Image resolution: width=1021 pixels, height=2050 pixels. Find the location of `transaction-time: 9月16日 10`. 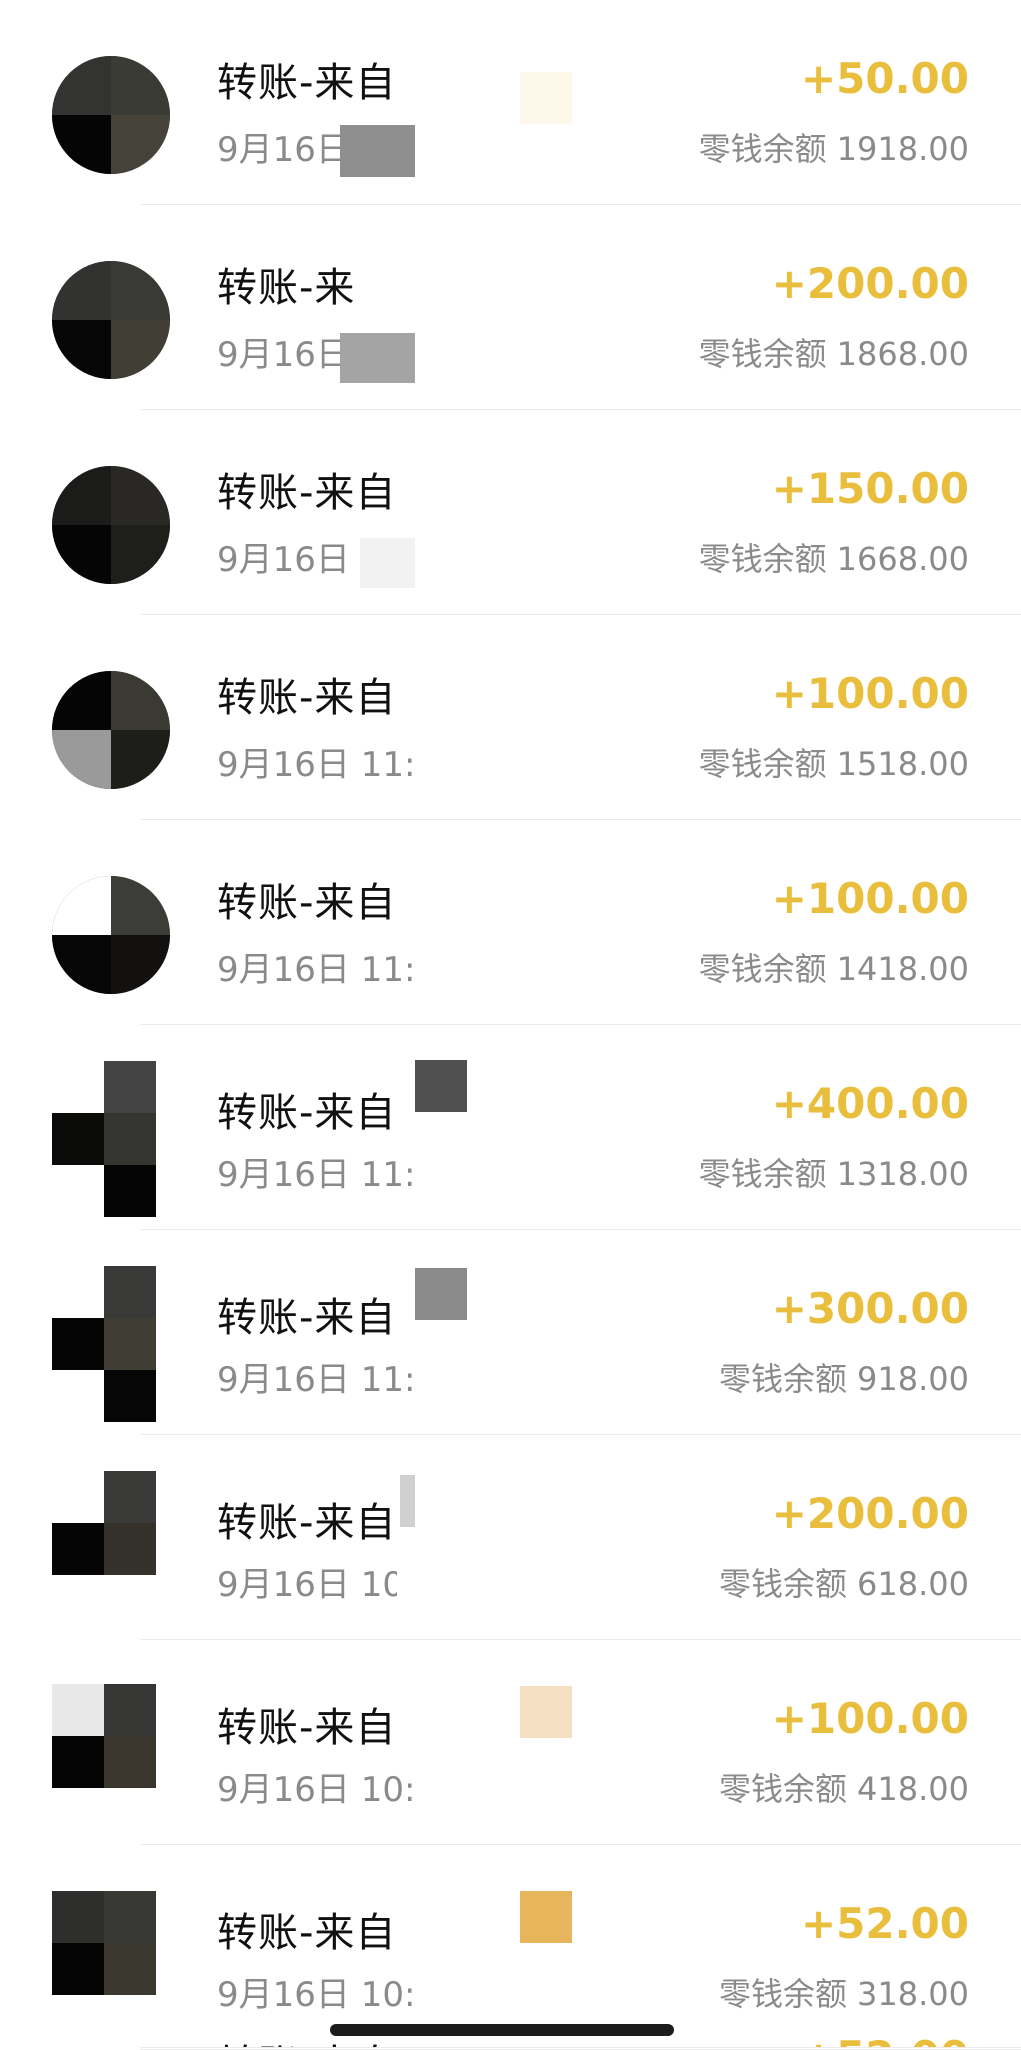

transaction-time: 9月16日 10 is located at coordinates (307, 1585).